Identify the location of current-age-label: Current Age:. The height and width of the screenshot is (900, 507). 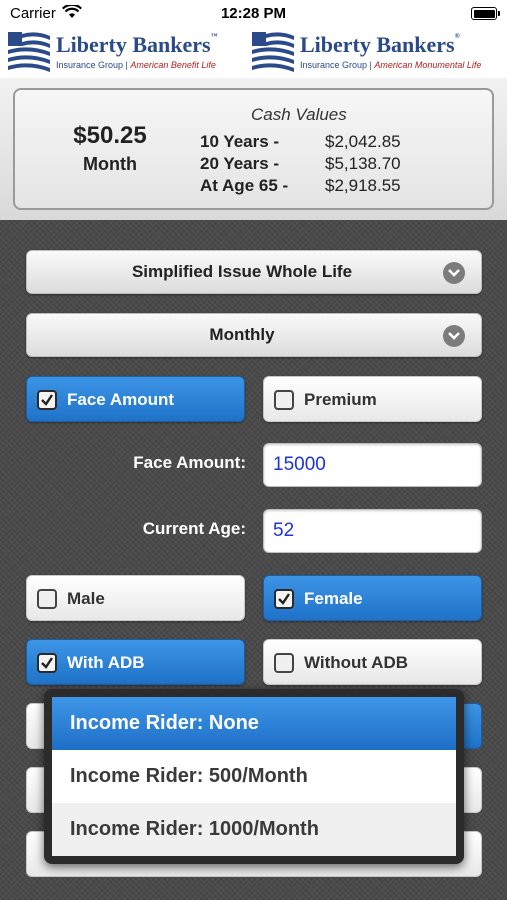
(194, 528).